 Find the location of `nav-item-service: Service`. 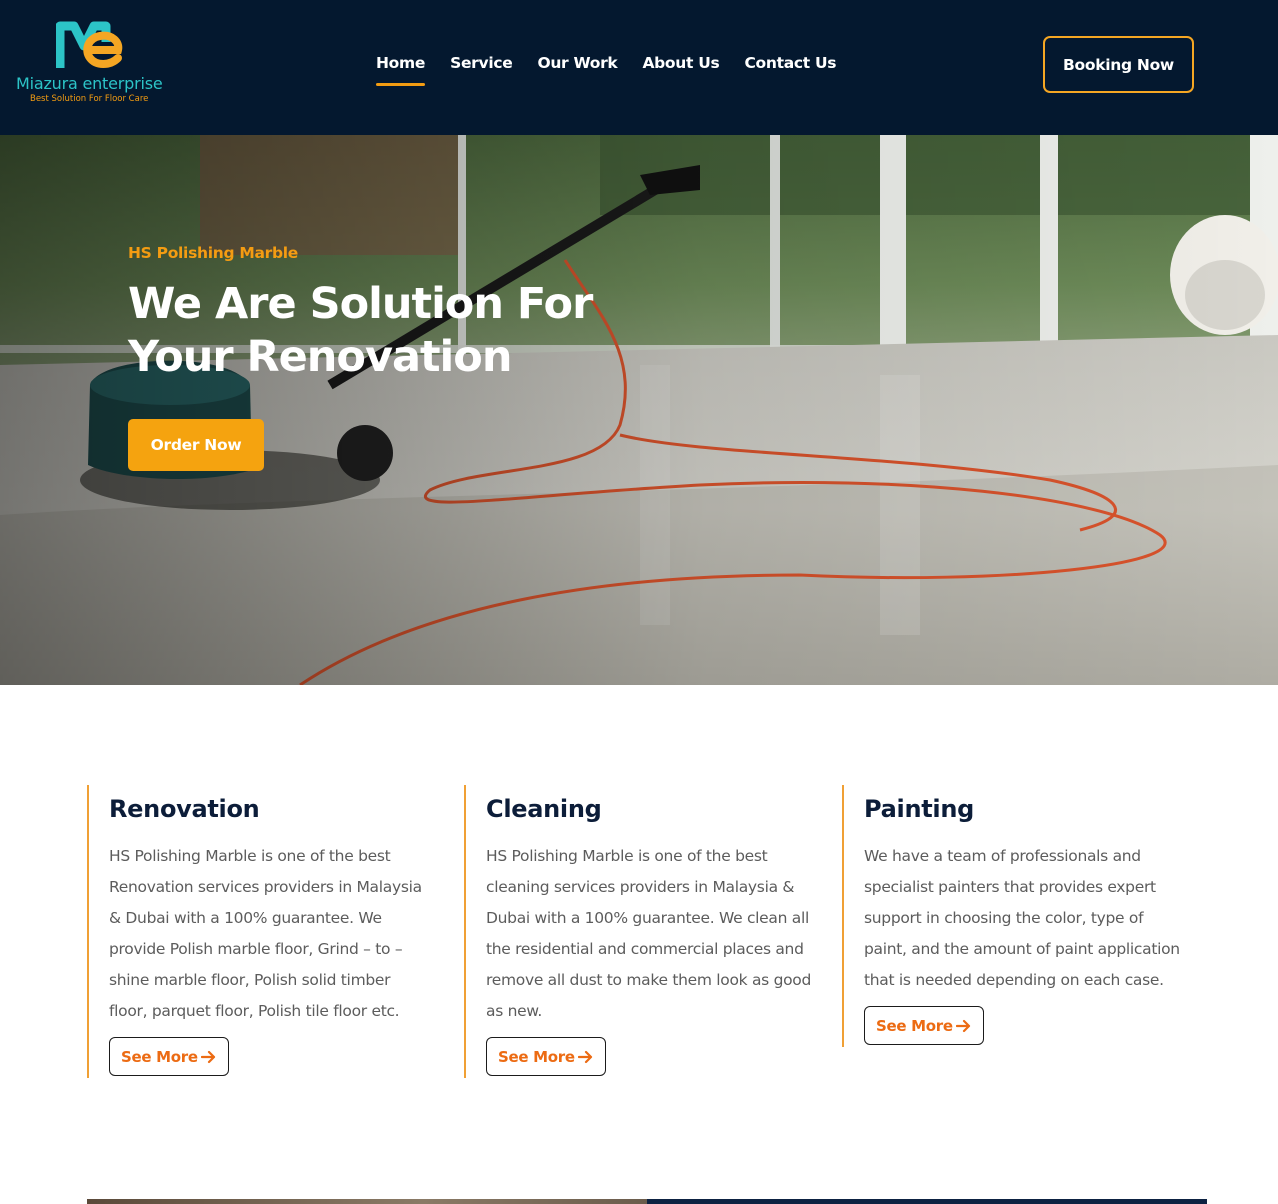

nav-item-service: Service is located at coordinates (481, 71).